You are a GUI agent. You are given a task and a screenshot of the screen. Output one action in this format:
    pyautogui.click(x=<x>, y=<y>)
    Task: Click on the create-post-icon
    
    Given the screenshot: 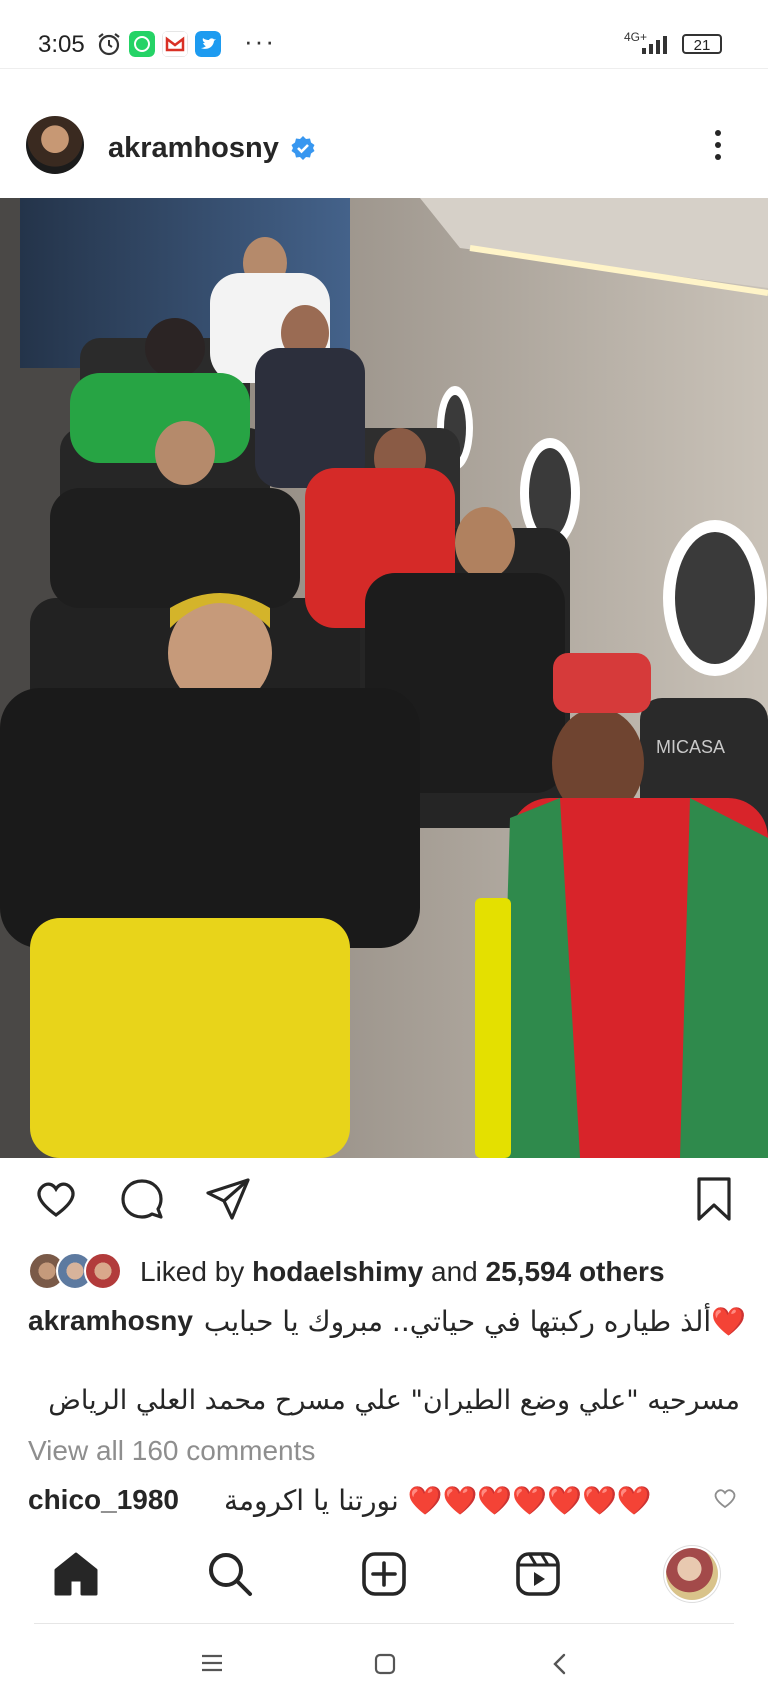 What is the action you would take?
    pyautogui.click(x=384, y=1574)
    